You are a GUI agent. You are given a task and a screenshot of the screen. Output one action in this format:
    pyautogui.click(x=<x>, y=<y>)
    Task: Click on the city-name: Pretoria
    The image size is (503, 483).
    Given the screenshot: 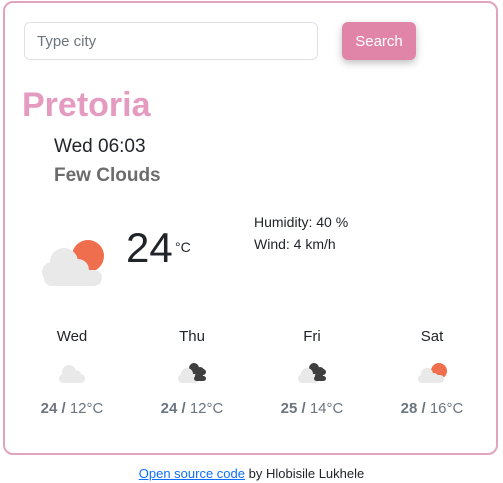 What is the action you would take?
    pyautogui.click(x=86, y=105)
    